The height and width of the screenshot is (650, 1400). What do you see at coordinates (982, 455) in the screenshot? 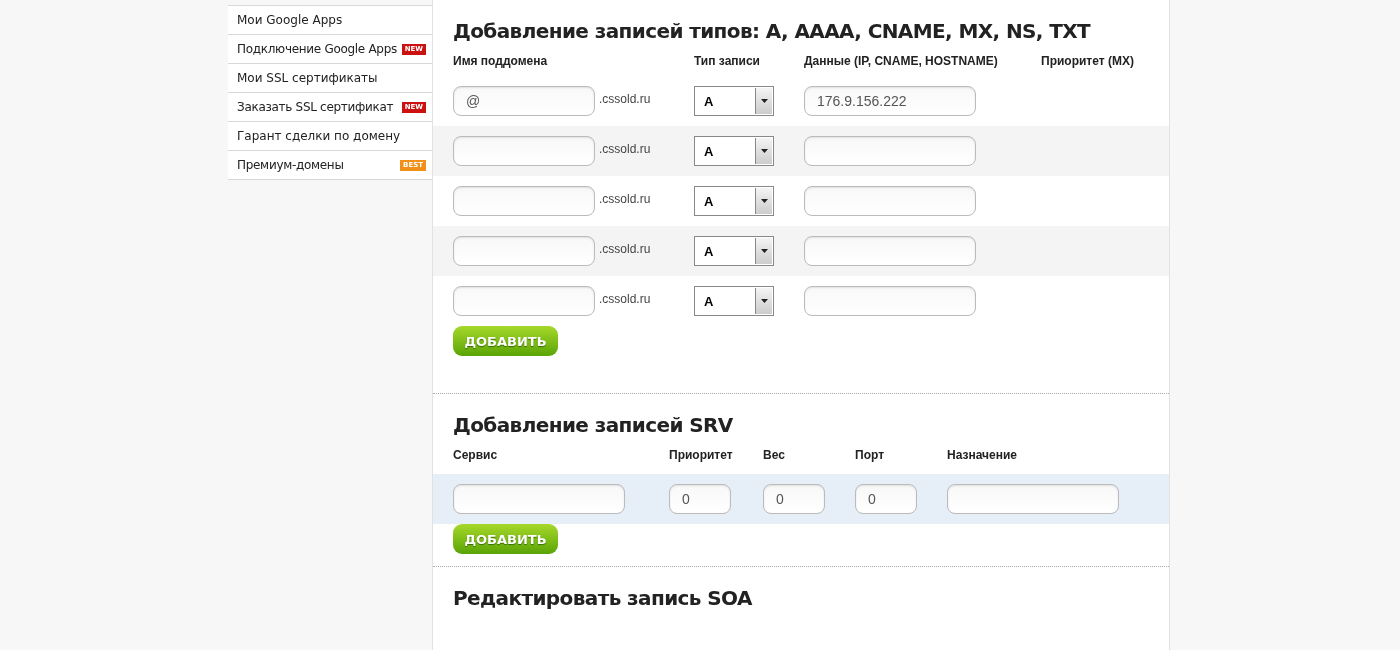
I see `column-header: Назначение` at bounding box center [982, 455].